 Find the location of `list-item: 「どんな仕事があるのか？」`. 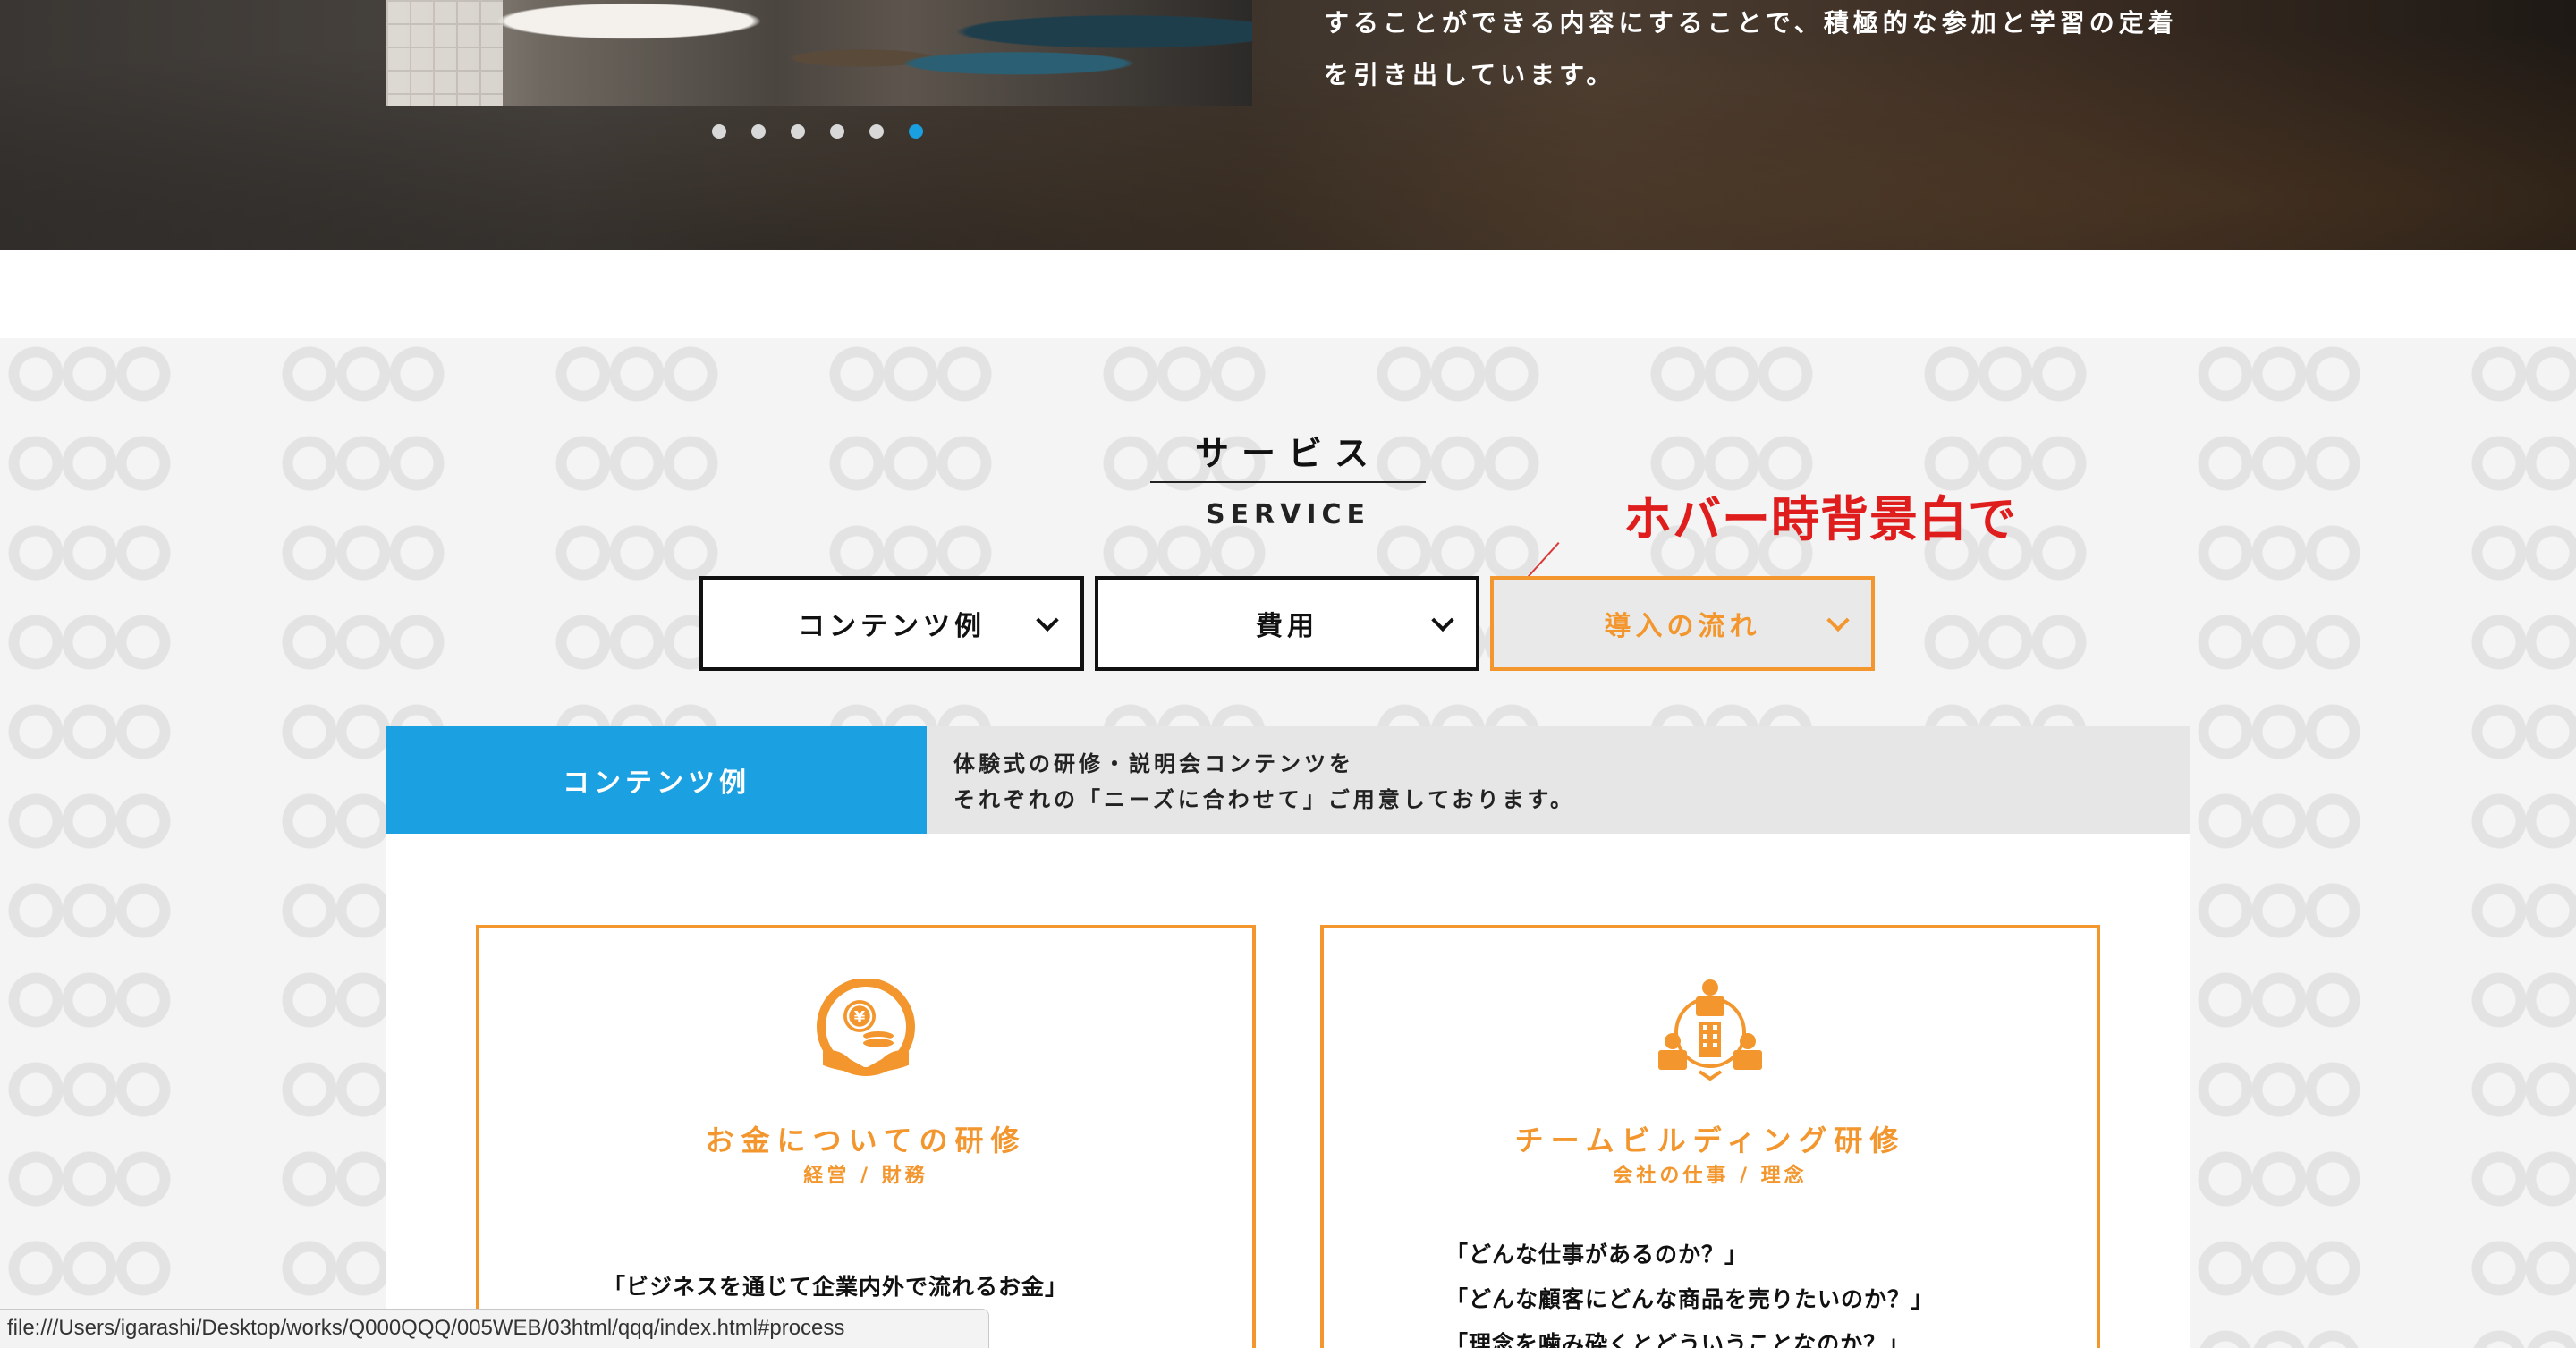

list-item: 「どんな仕事があるのか？」 is located at coordinates (1597, 1254).